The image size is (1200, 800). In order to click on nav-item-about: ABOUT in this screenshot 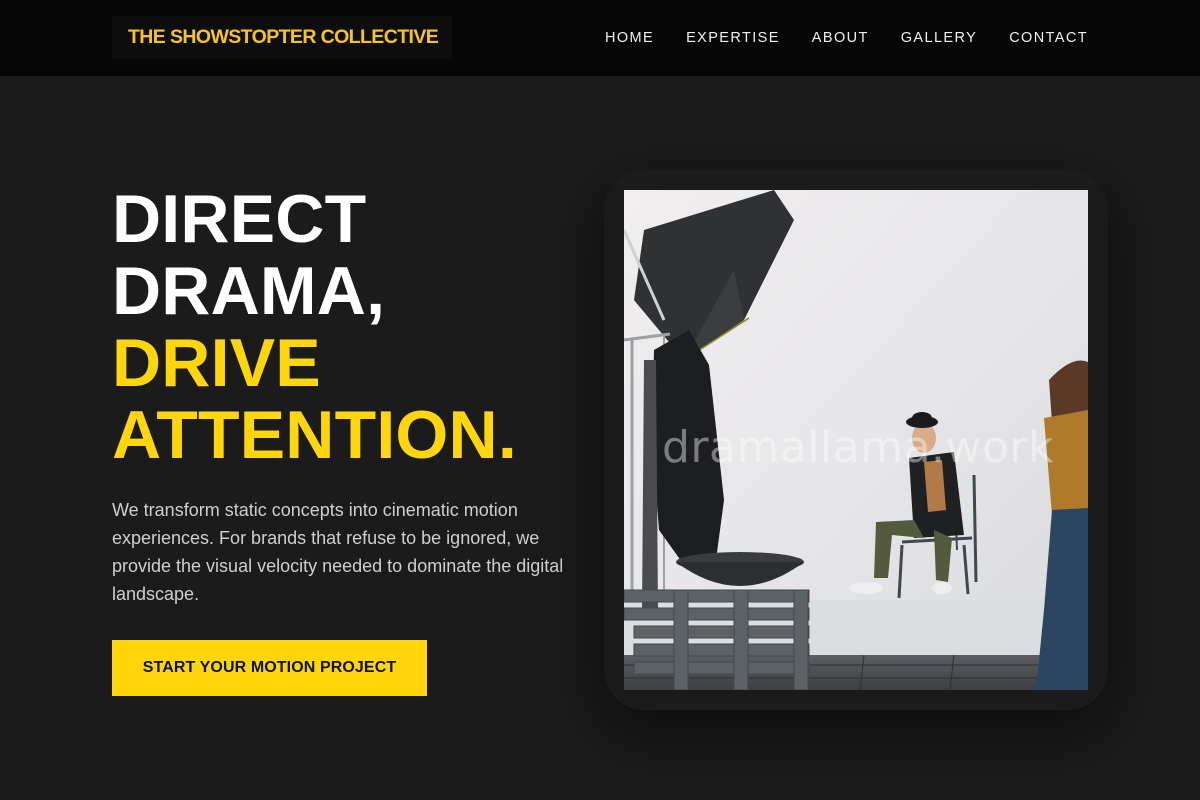, I will do `click(840, 38)`.